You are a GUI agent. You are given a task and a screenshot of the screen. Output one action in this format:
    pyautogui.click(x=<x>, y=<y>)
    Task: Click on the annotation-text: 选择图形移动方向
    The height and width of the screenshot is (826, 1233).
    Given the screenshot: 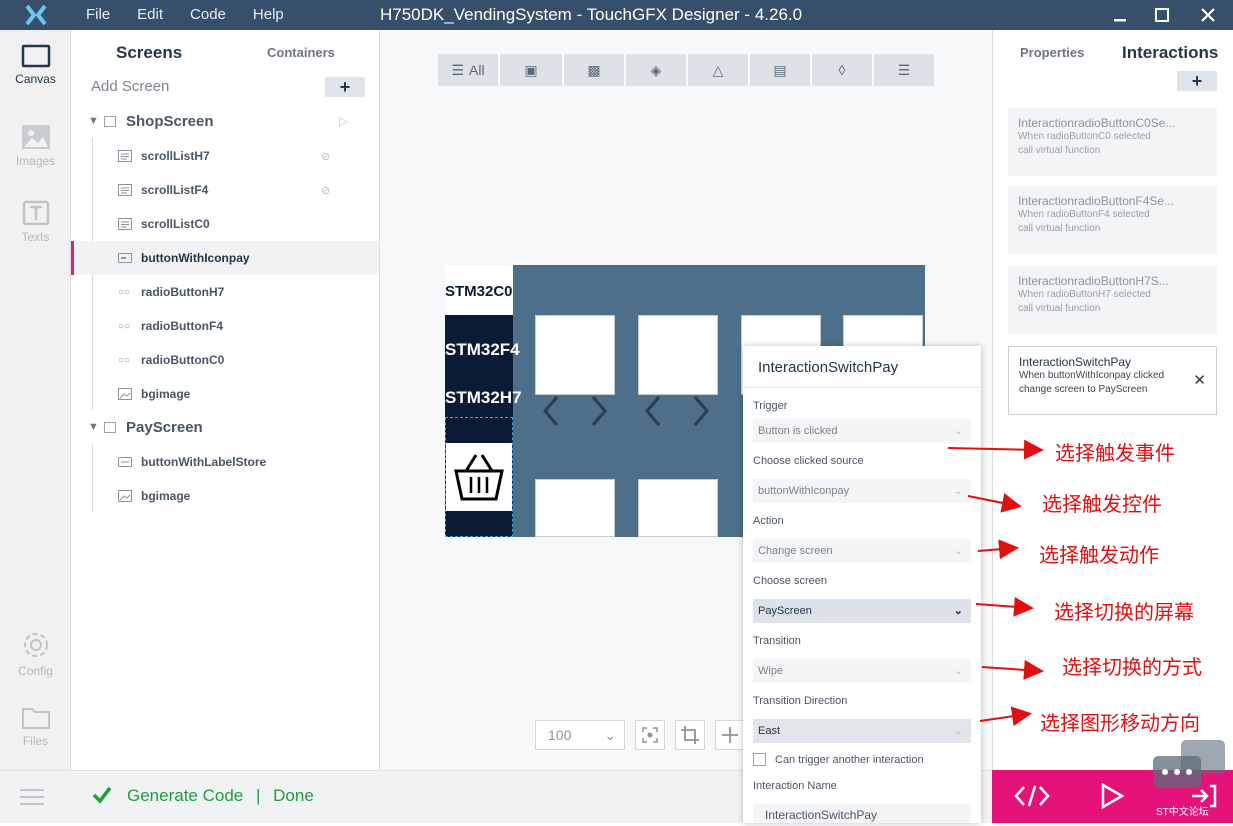 What is the action you would take?
    pyautogui.click(x=1120, y=724)
    